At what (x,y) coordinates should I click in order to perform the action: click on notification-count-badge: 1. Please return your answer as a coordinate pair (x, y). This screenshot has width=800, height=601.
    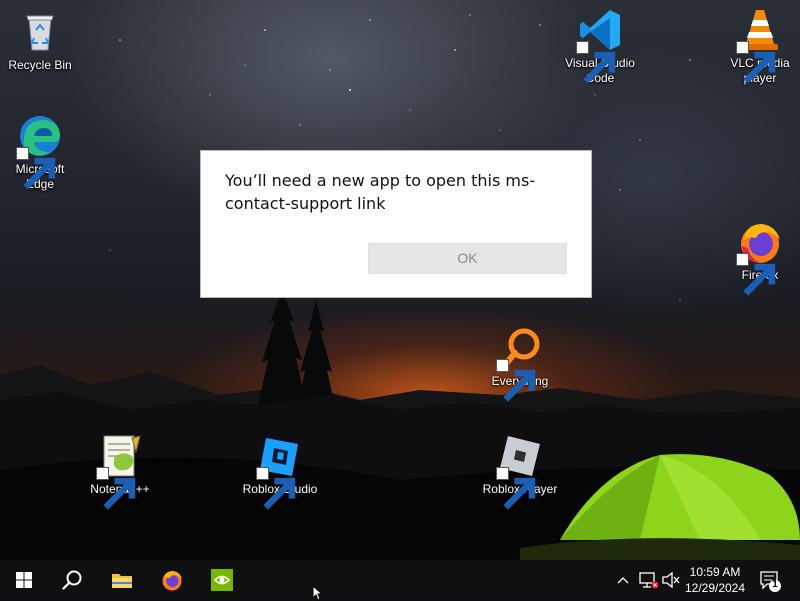
    Looking at the image, I should click on (775, 584).